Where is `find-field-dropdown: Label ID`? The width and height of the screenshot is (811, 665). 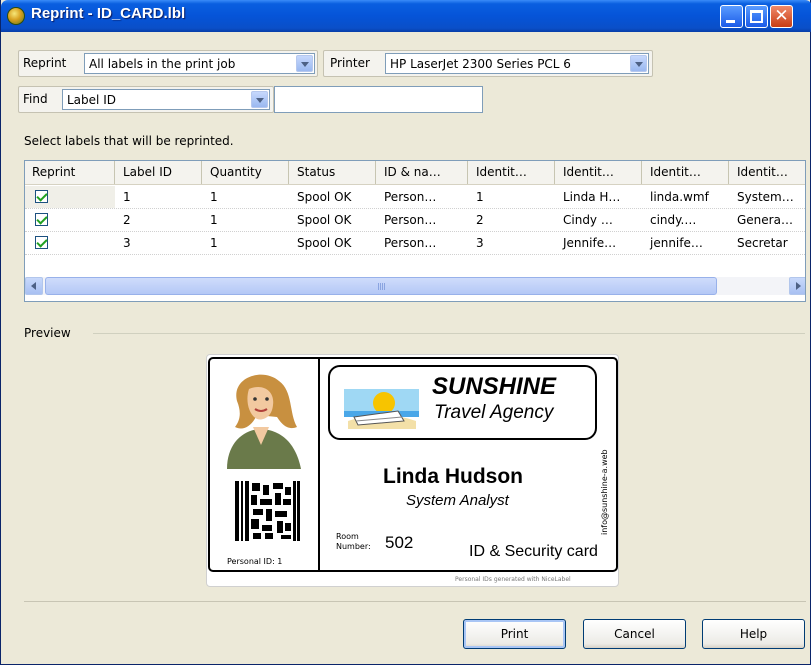 find-field-dropdown: Label ID is located at coordinates (166, 99).